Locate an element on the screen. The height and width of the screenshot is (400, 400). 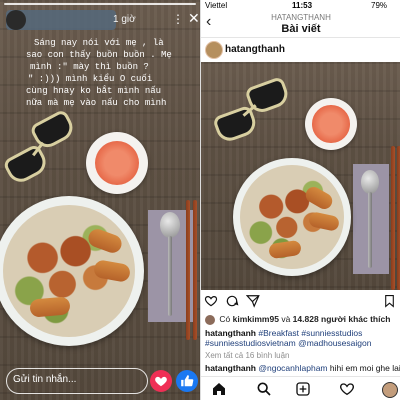
caption-line: nữa mà mẹ vào nấu cho mình is located at coordinates (96, 103).